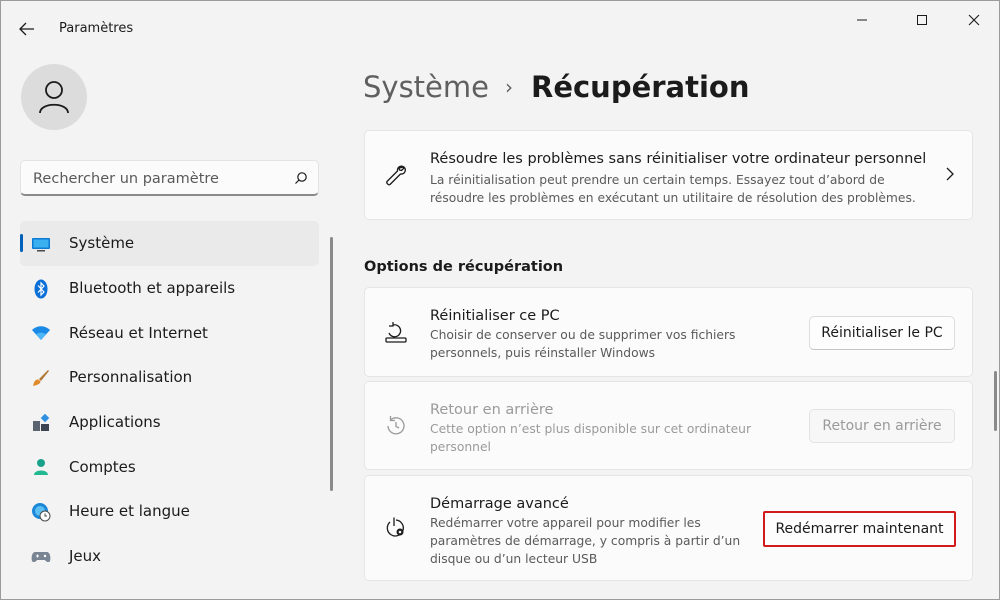 This screenshot has height=600, width=1000. What do you see at coordinates (85, 556) in the screenshot?
I see `sidebar-item-label: Jeux` at bounding box center [85, 556].